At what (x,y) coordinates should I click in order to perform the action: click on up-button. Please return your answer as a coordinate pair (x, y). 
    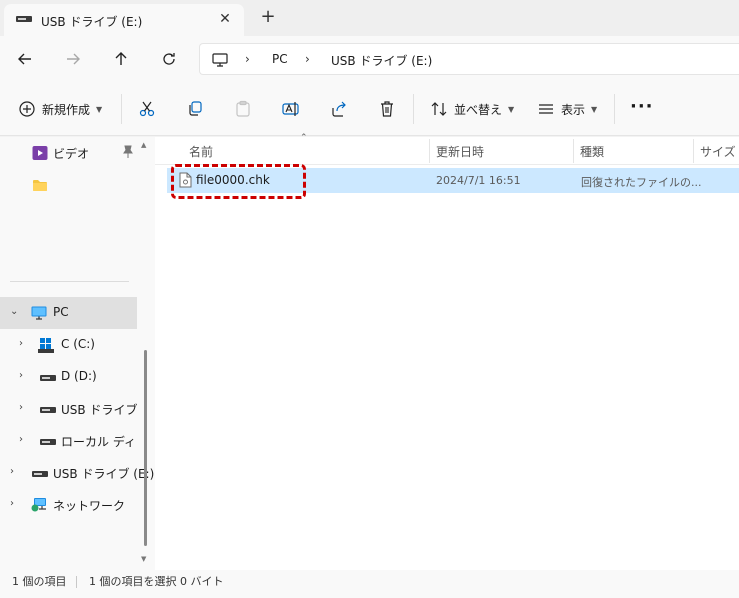
    Looking at the image, I should click on (121, 59).